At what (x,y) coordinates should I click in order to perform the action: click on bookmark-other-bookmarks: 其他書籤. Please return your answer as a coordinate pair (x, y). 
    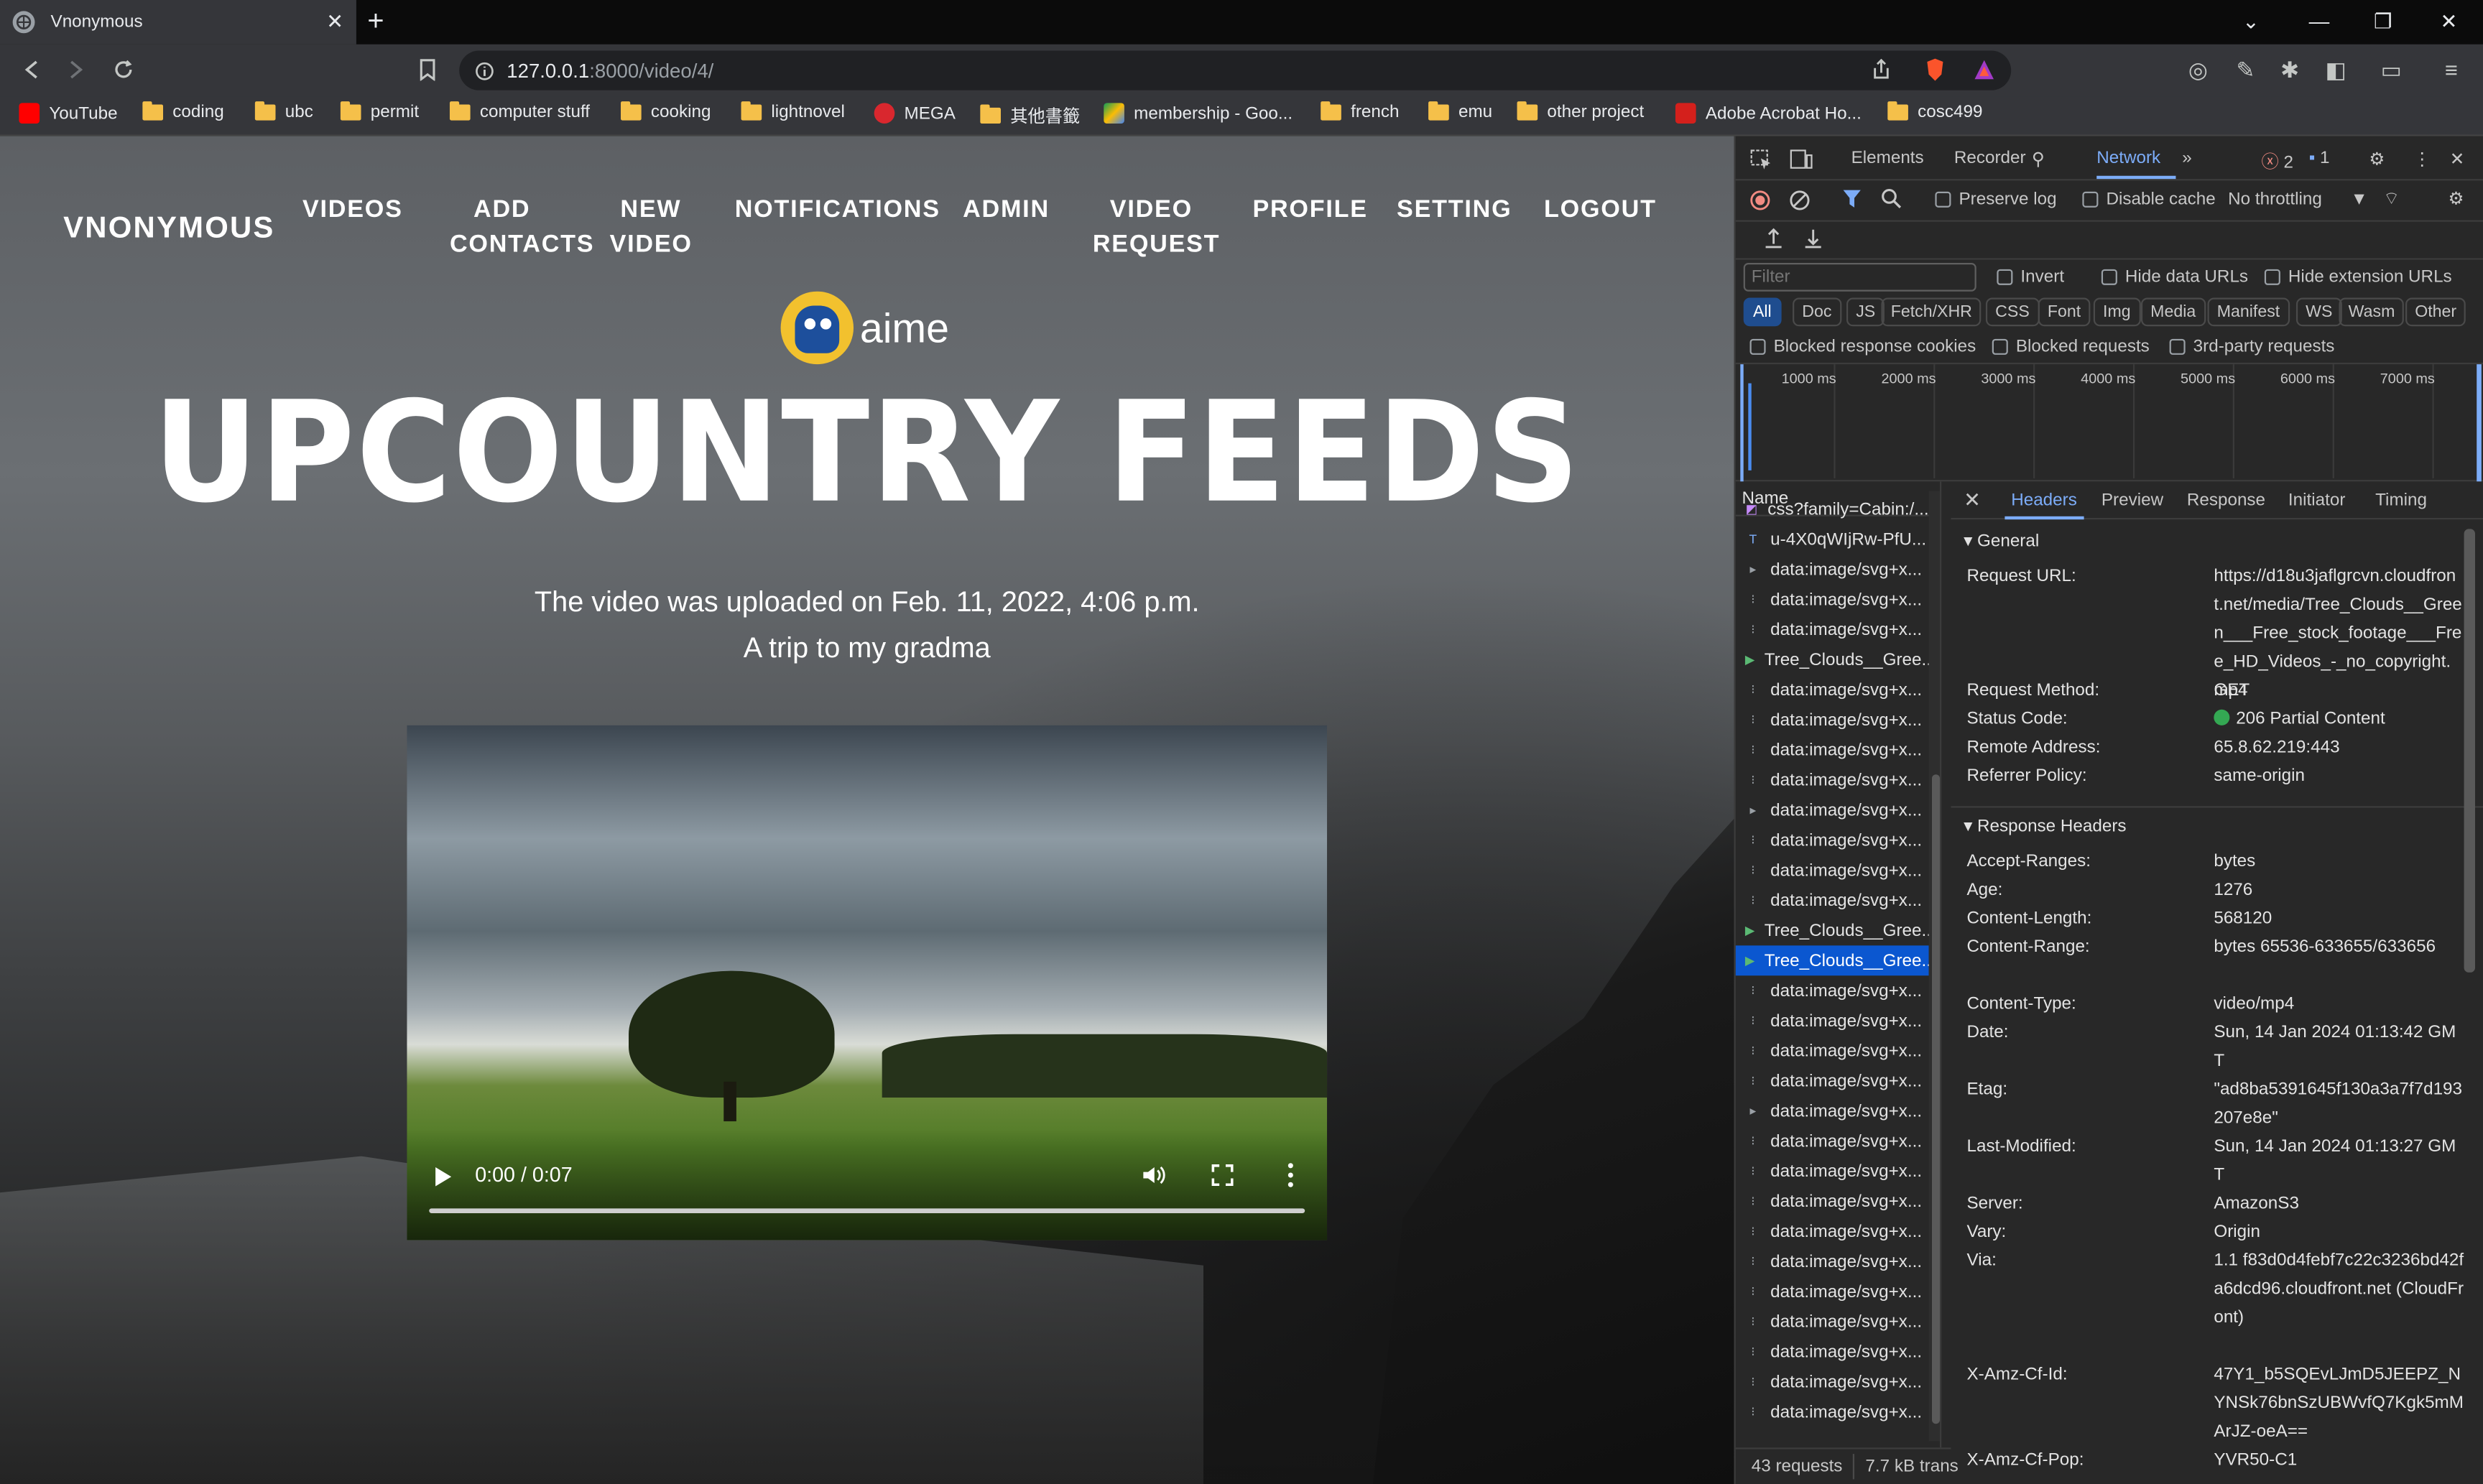
    Looking at the image, I should click on (1030, 115).